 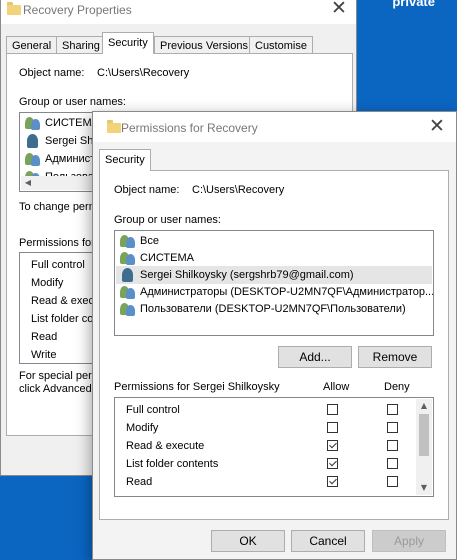 I want to click on list-item: Sergei Shil, so click(x=59, y=141).